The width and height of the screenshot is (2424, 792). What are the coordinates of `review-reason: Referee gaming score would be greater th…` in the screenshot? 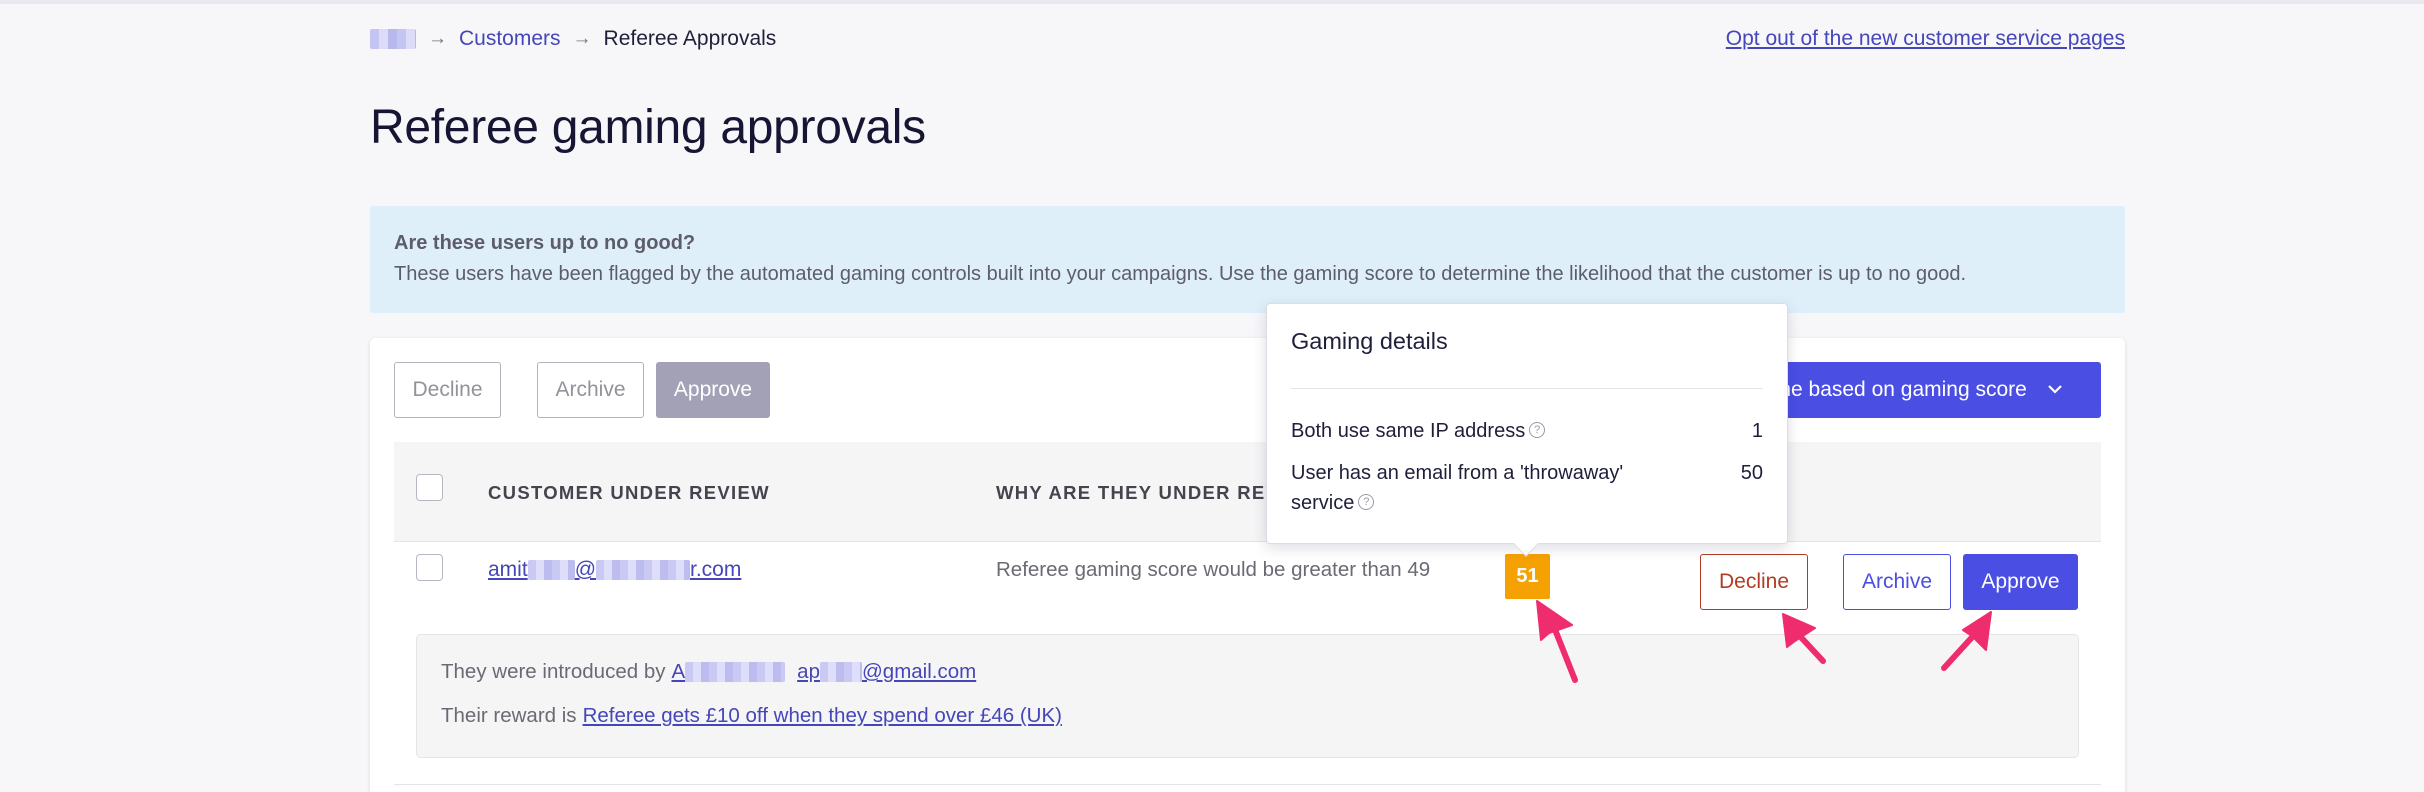 It's located at (1213, 569).